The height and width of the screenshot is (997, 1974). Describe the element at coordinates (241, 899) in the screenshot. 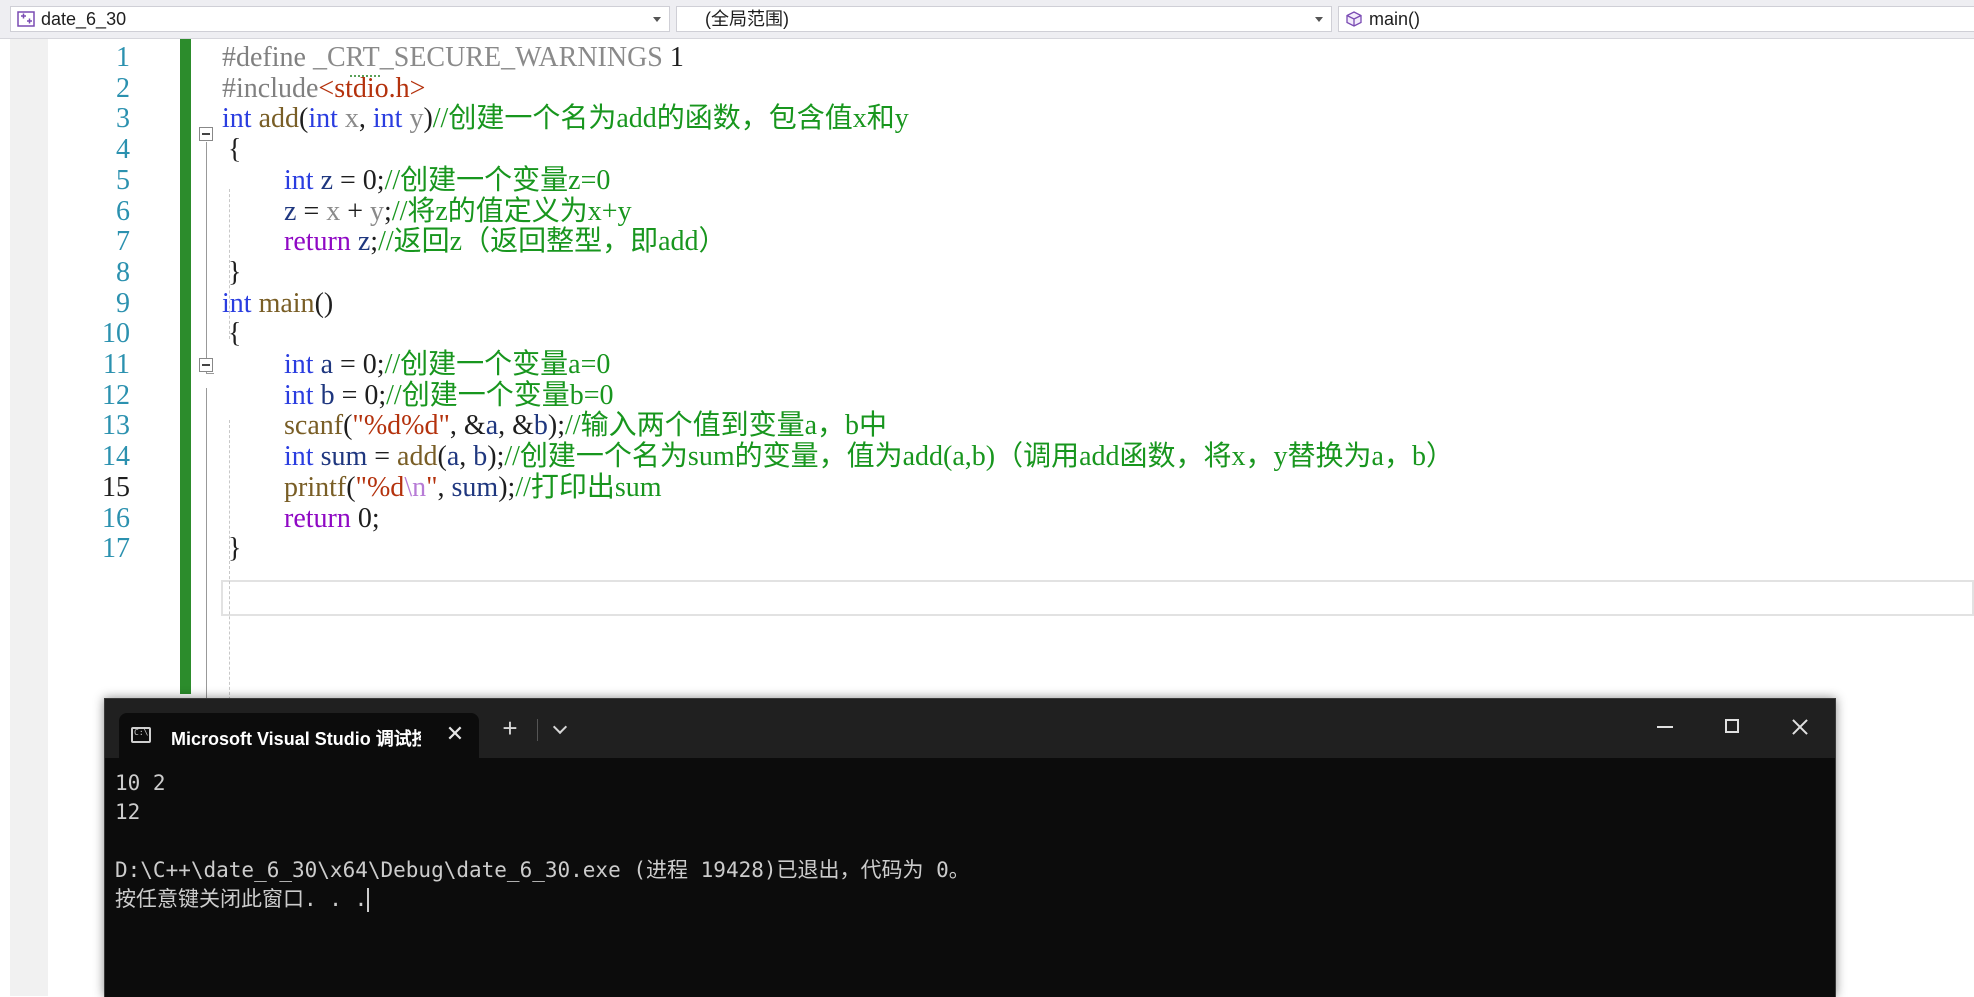

I see `console-text: 按任意键关闭此窗口. . .` at that location.